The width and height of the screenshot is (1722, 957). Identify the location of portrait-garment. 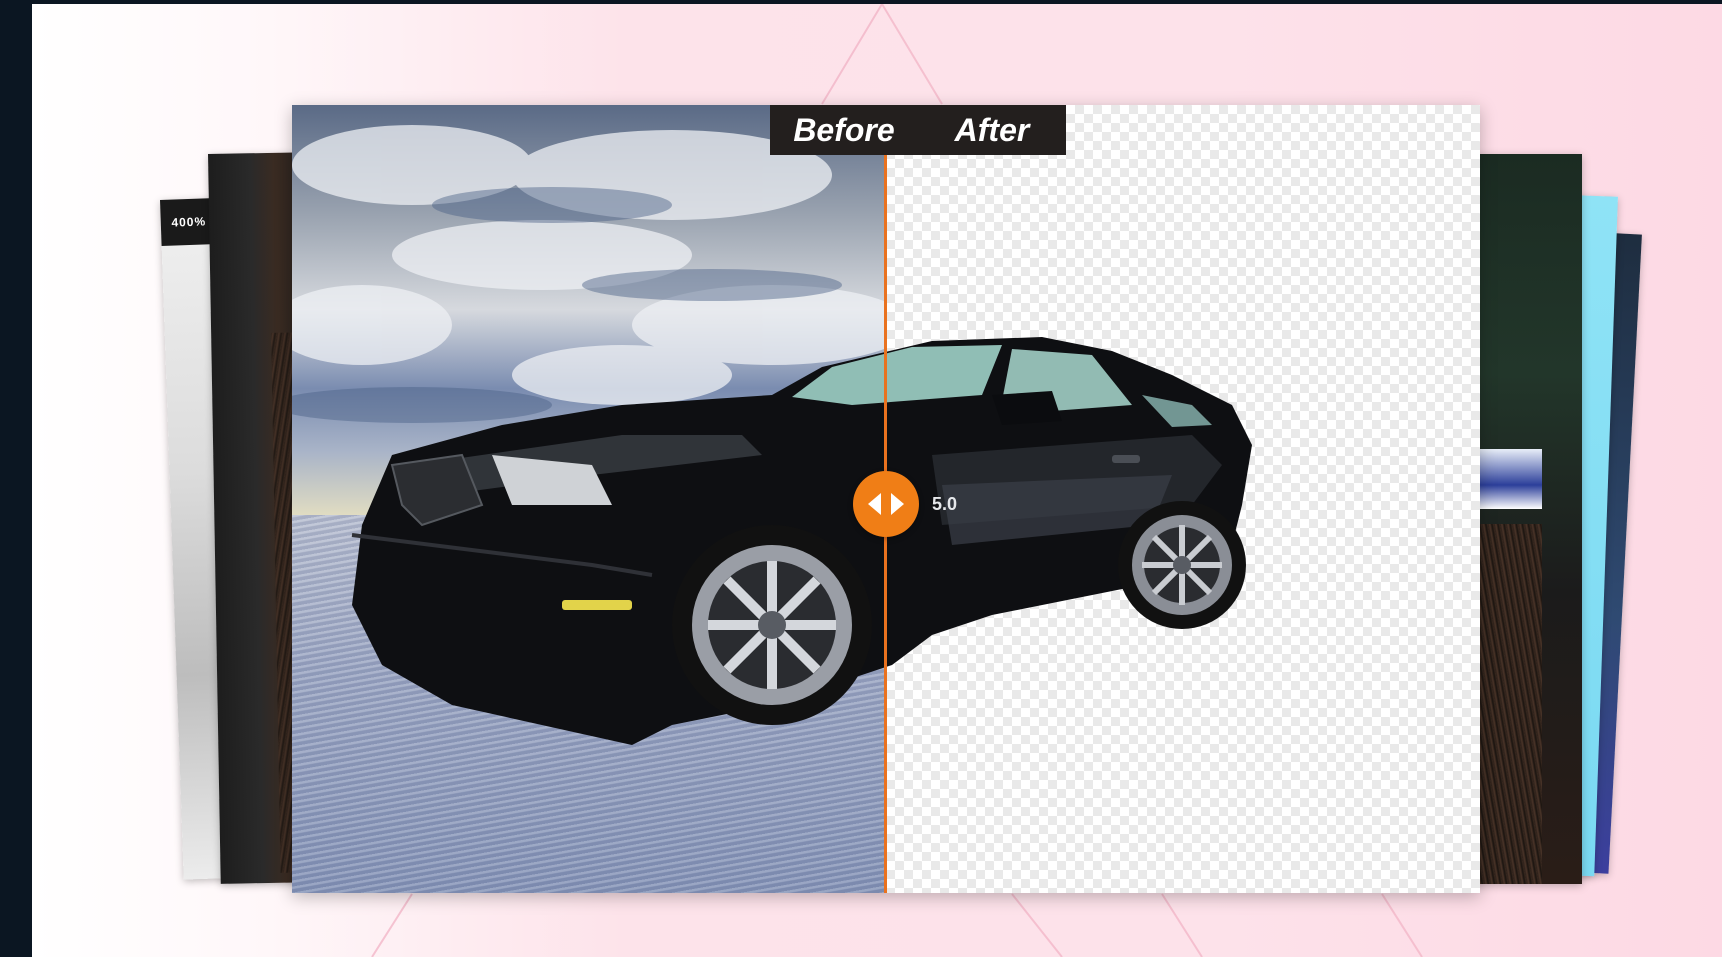
(1507, 479).